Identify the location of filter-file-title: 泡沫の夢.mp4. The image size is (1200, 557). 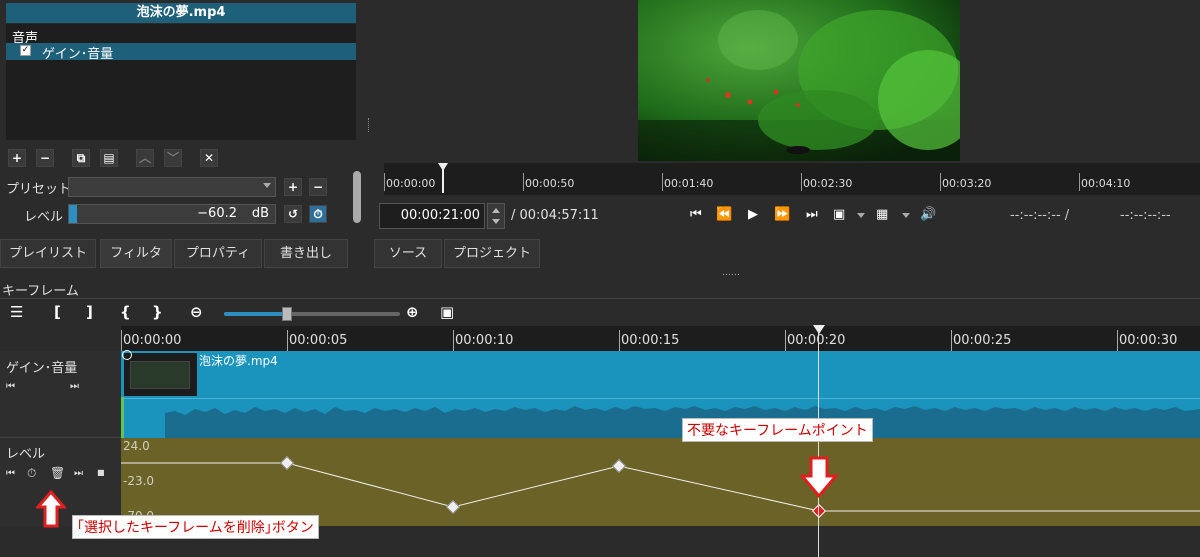
(181, 13).